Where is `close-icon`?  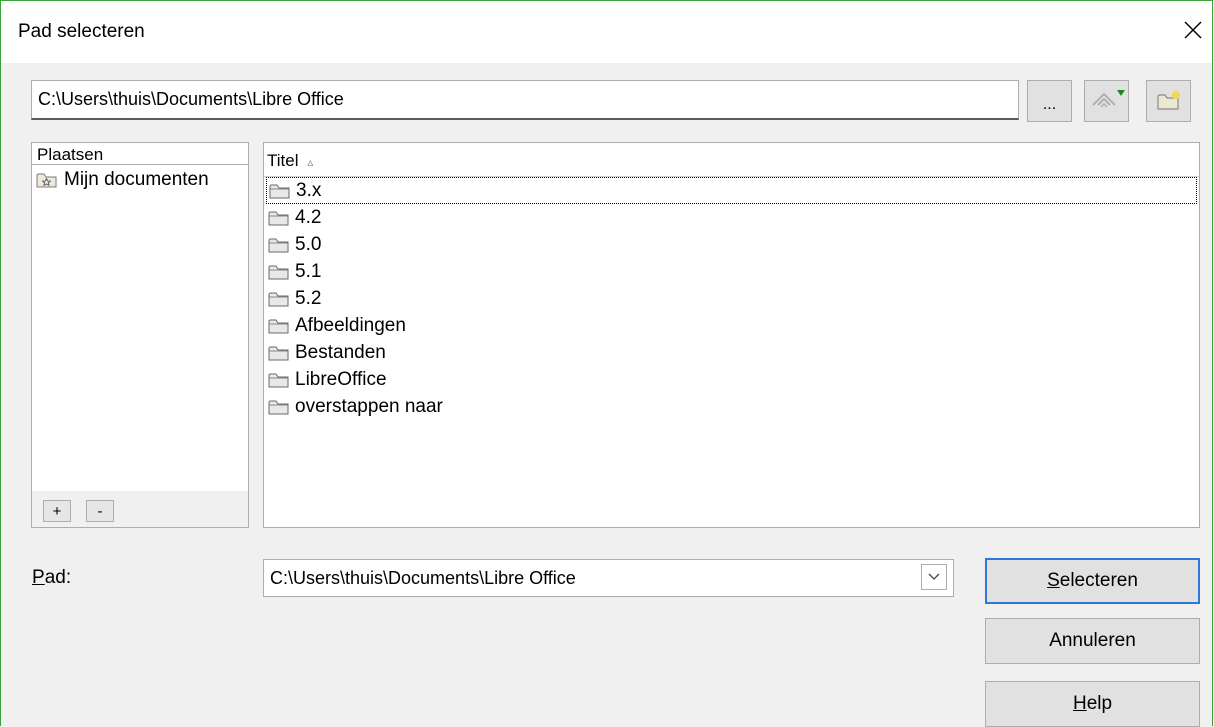 close-icon is located at coordinates (1193, 30).